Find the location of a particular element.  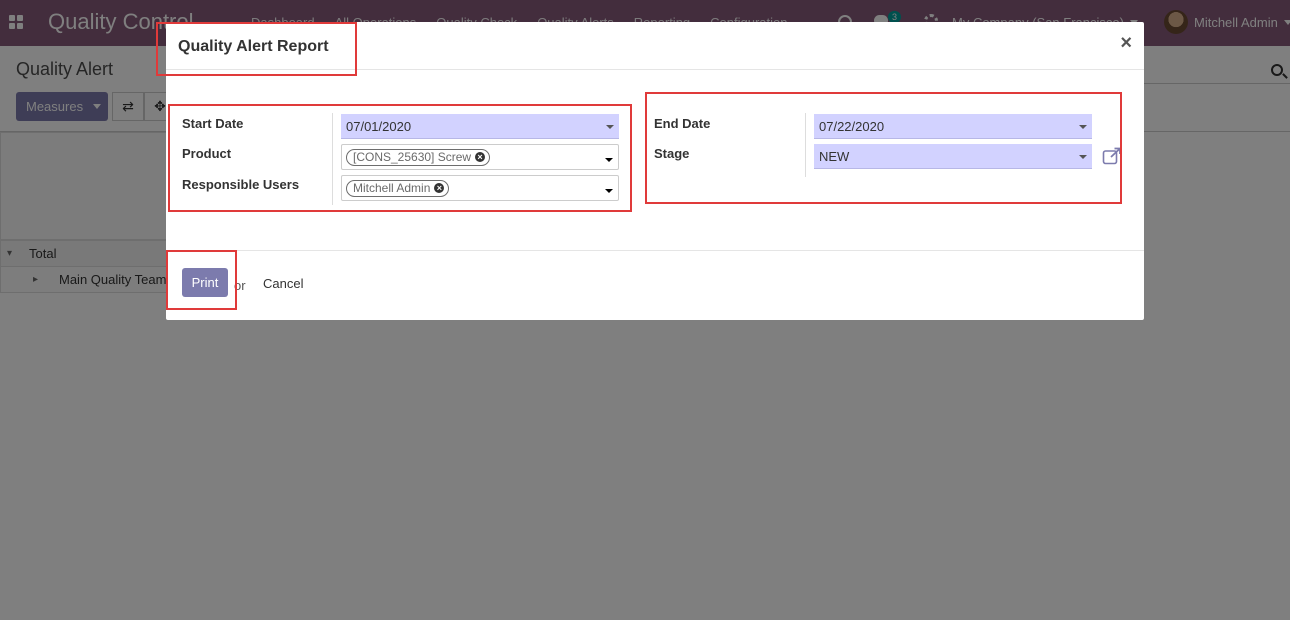

modal-footer: Print or Cancel is located at coordinates (655, 285).